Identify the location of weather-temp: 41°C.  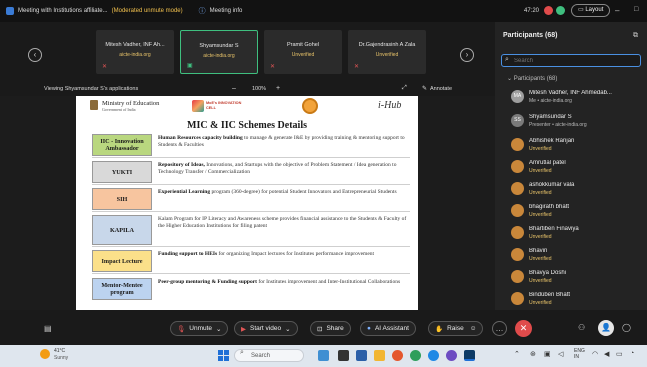
(60, 351).